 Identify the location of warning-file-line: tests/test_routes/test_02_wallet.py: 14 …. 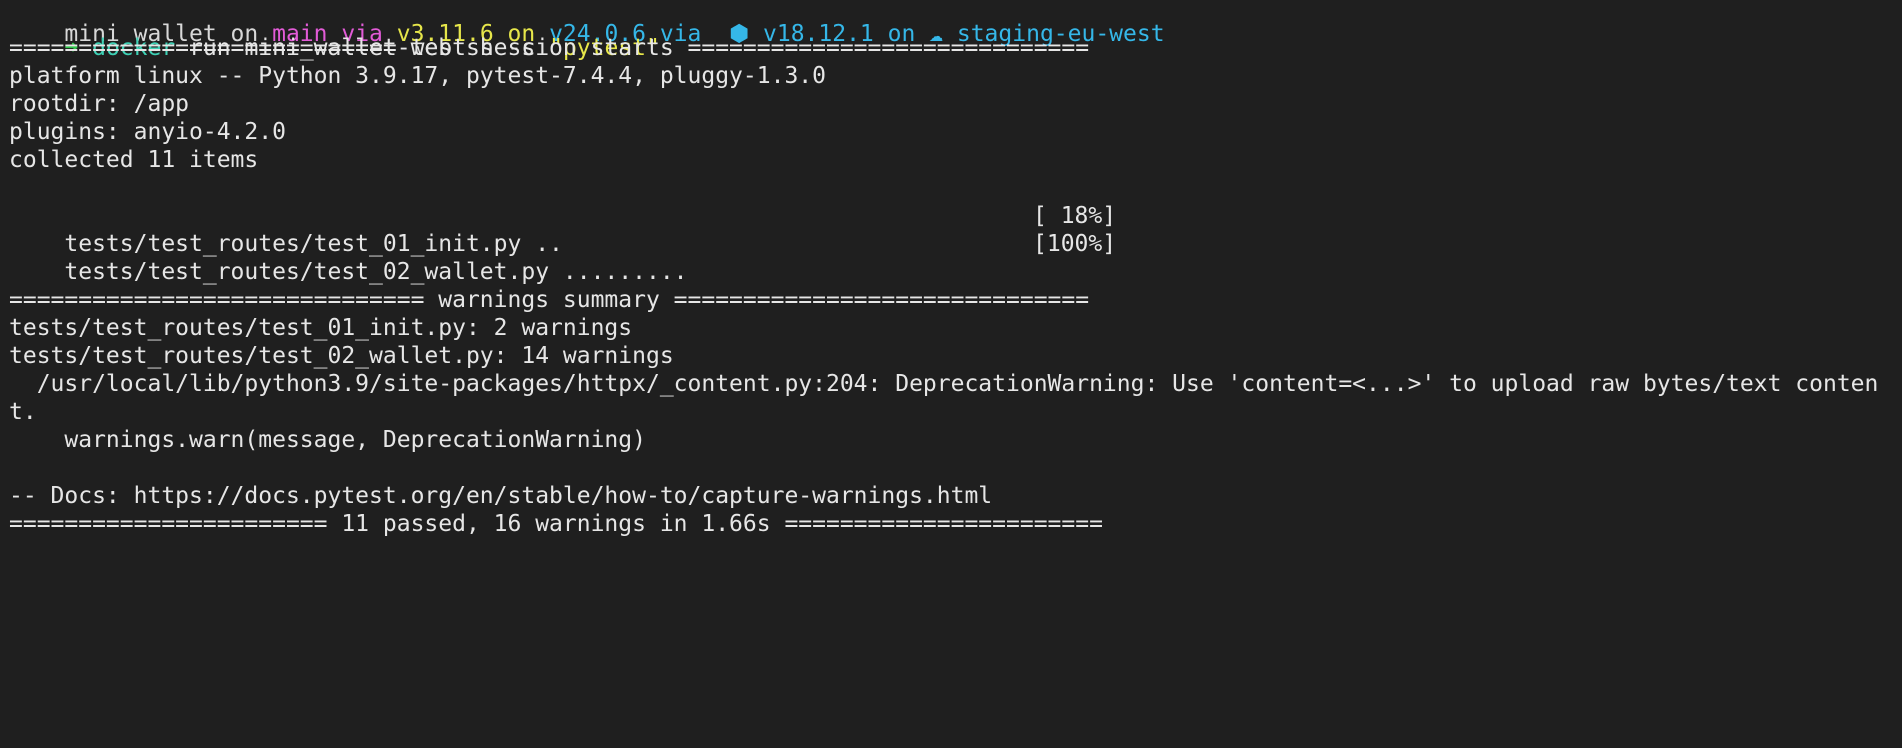
(341, 356).